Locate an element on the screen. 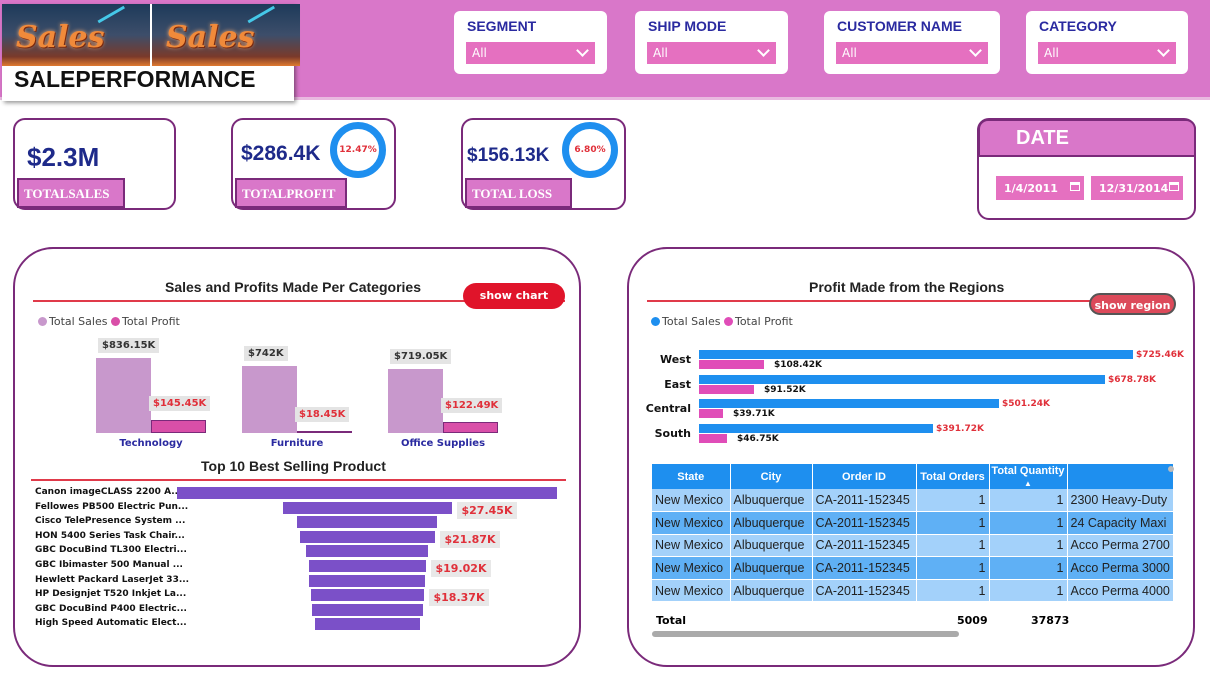  col-total-quantity: Total Quantity ▲ is located at coordinates (1028, 476).